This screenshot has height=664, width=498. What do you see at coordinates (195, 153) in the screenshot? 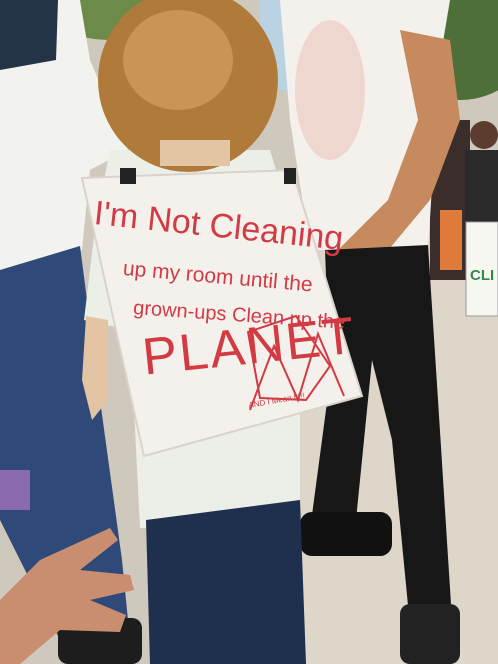
I see `child-neck` at bounding box center [195, 153].